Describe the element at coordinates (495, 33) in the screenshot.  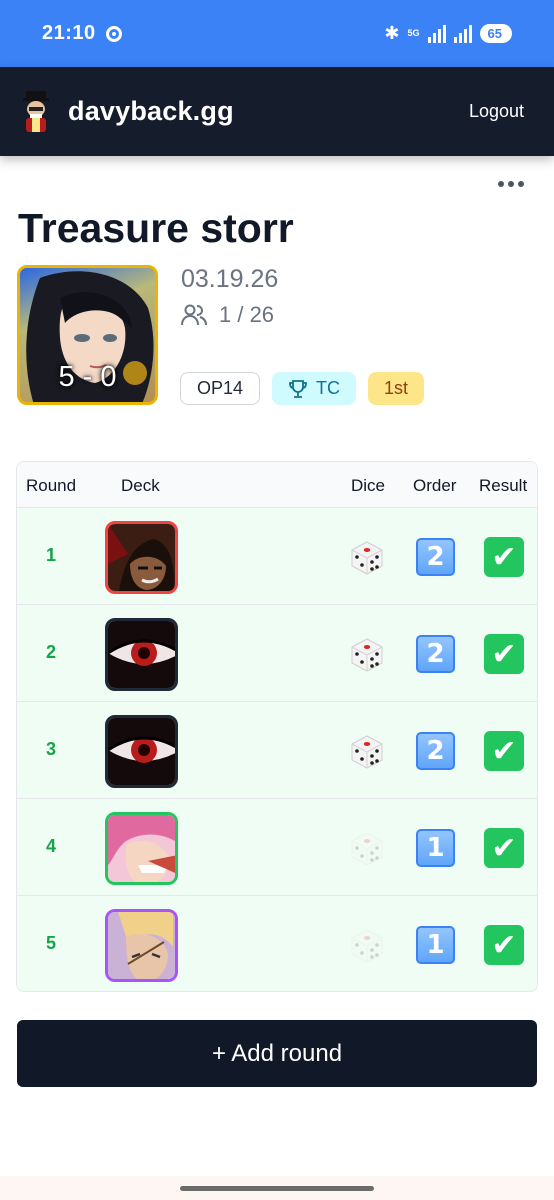
I see `battery-icon: 65` at that location.